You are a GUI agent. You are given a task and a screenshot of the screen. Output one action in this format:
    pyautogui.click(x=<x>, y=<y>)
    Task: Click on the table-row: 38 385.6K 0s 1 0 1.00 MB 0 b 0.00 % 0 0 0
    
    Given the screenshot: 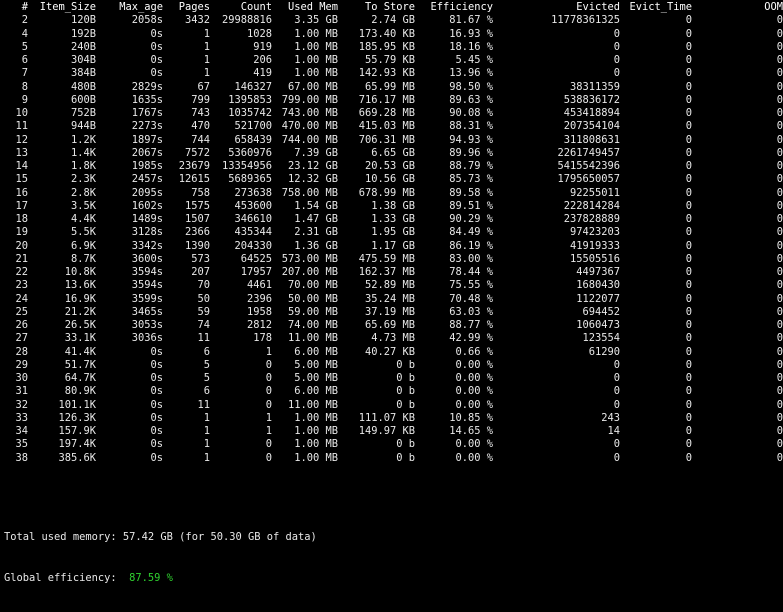 What is the action you would take?
    pyautogui.click(x=391, y=458)
    